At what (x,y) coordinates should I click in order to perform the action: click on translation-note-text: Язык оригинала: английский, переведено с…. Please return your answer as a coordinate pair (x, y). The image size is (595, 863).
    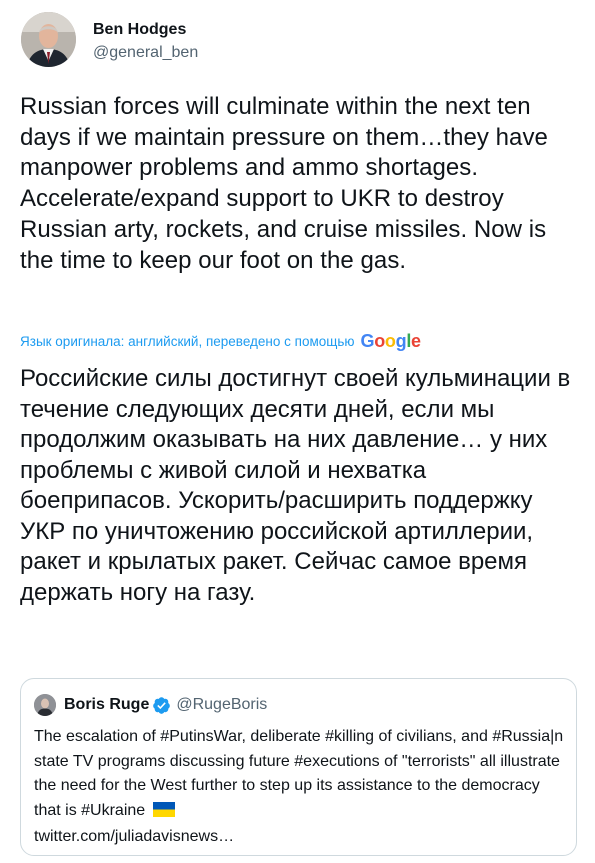
    Looking at the image, I should click on (187, 341).